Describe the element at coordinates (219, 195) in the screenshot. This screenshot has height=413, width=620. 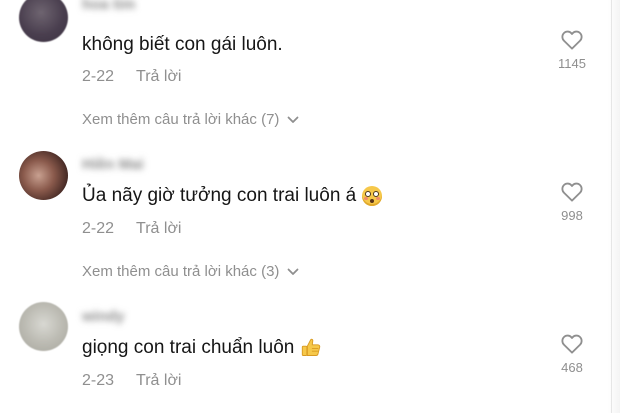
I see `comment-text-content: Ủa nãy giờ tưởng con trai luôn á` at that location.